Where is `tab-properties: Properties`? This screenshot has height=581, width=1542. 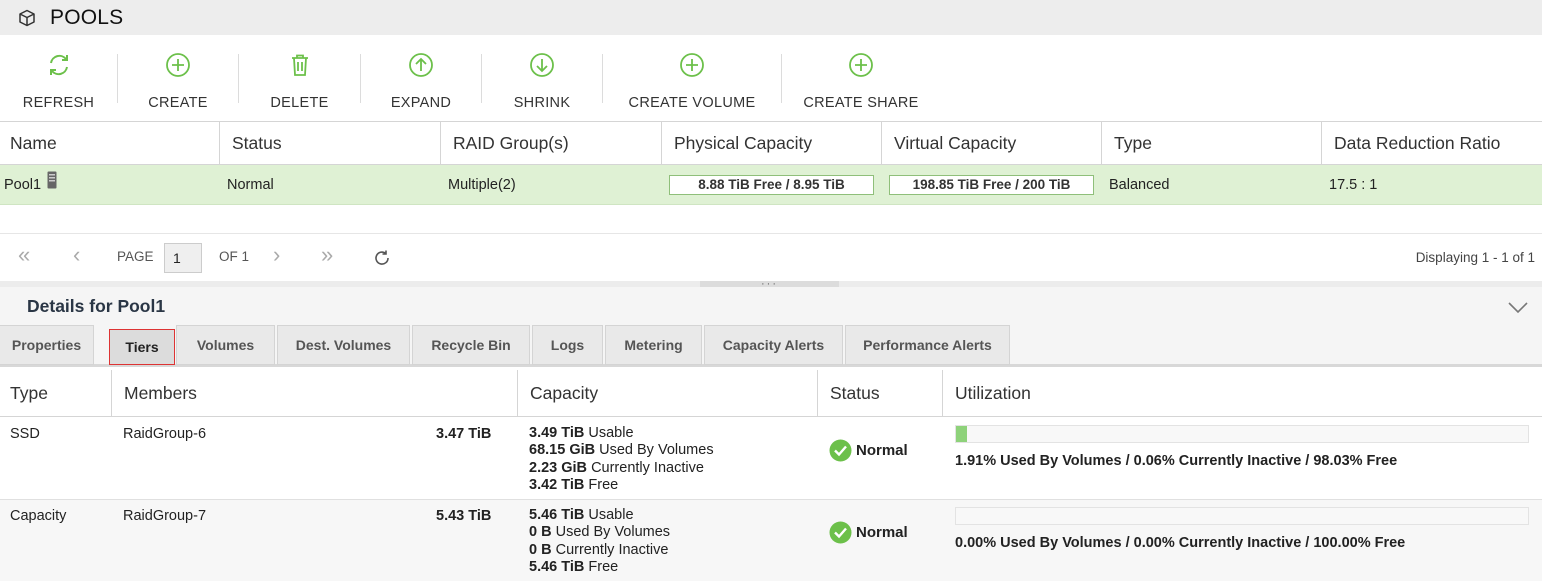 tab-properties: Properties is located at coordinates (47, 345).